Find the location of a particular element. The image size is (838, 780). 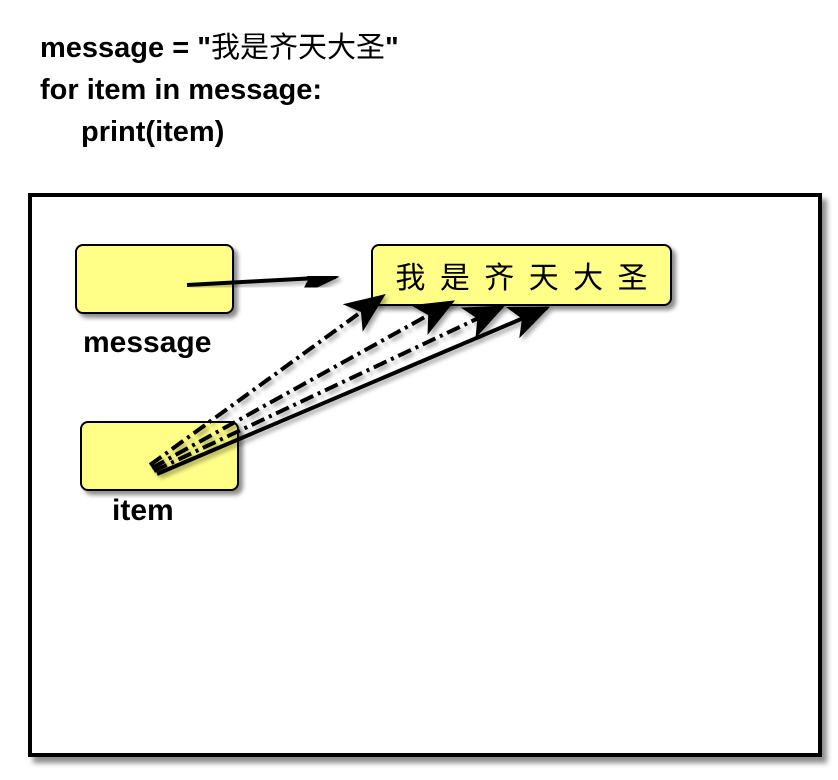

code-line-1-string: 我是齐天大圣 is located at coordinates (297, 47).